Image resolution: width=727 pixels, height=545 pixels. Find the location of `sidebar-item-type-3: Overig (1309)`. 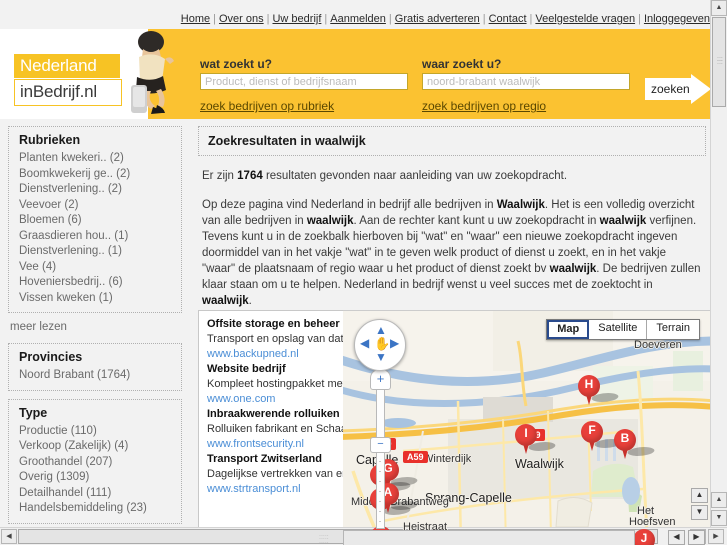

sidebar-item-type-3: Overig (1309) is located at coordinates (96, 478).